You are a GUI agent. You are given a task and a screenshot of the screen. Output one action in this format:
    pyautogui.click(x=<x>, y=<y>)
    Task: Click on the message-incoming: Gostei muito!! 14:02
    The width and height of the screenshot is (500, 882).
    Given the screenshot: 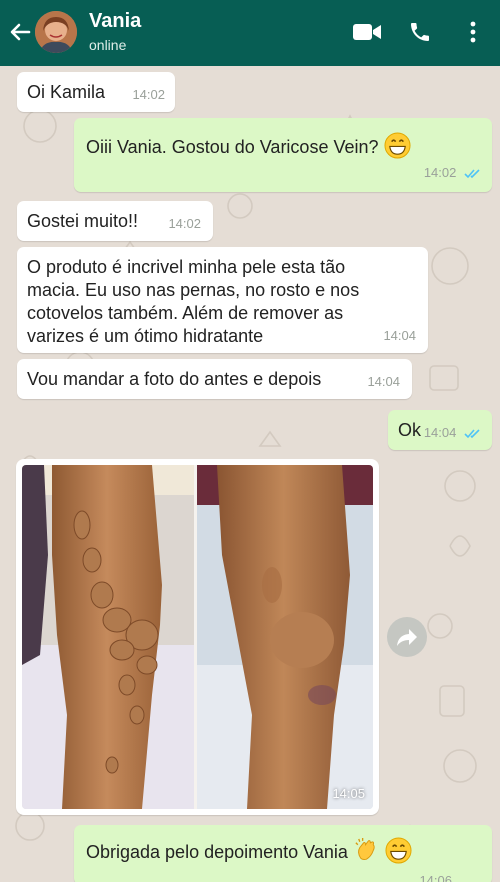 What is the action you would take?
    pyautogui.click(x=115, y=221)
    